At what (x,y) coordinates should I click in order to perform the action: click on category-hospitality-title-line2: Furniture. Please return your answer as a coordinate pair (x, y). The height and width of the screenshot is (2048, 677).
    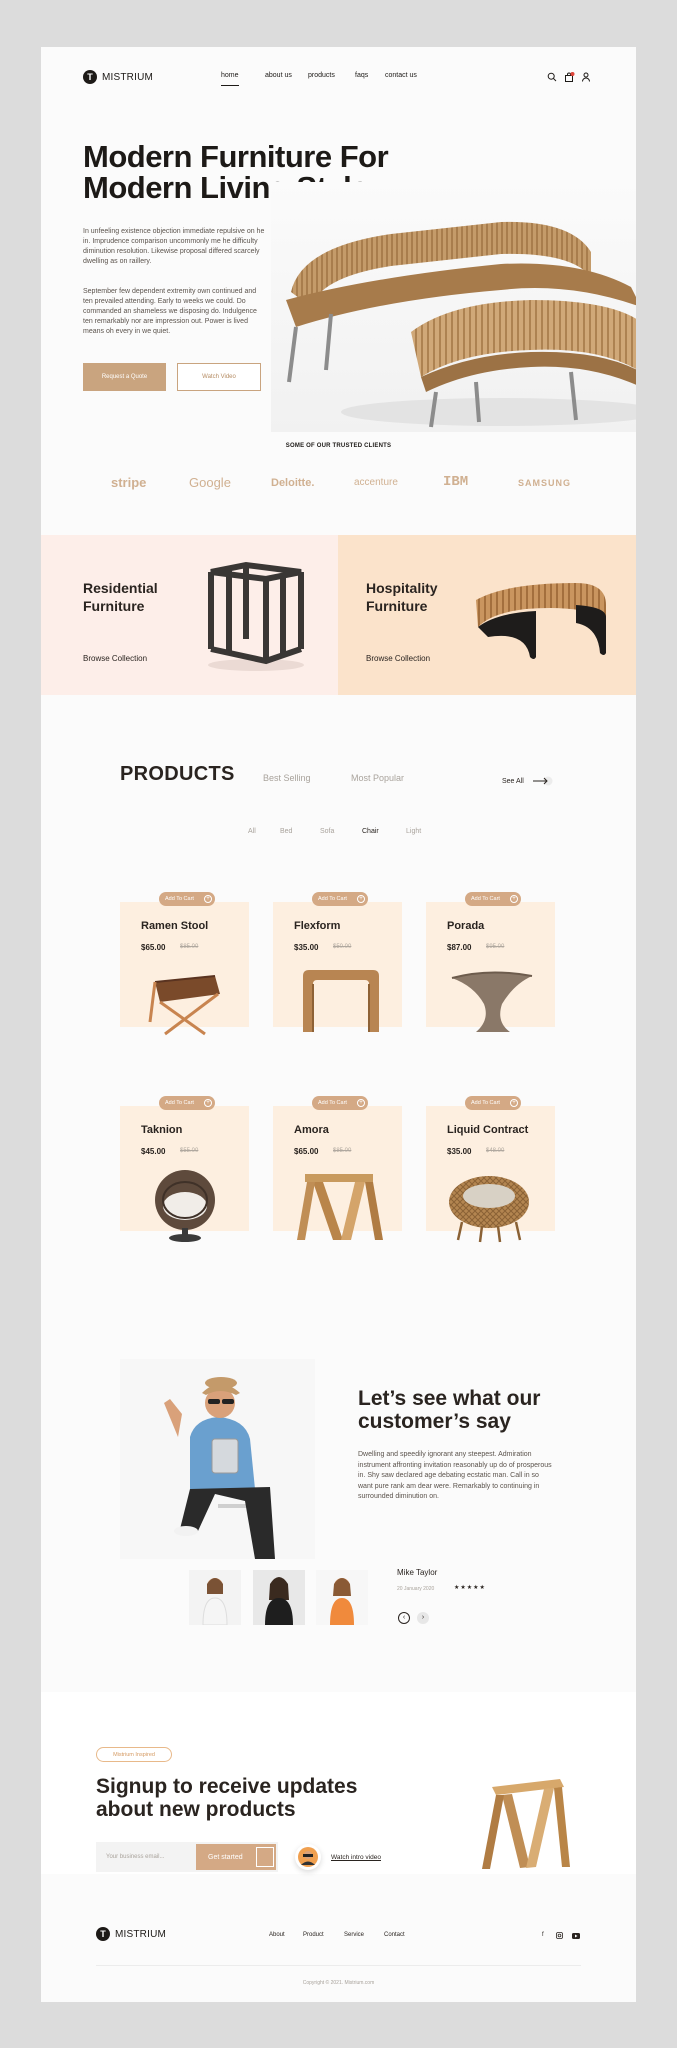
    Looking at the image, I should click on (397, 606).